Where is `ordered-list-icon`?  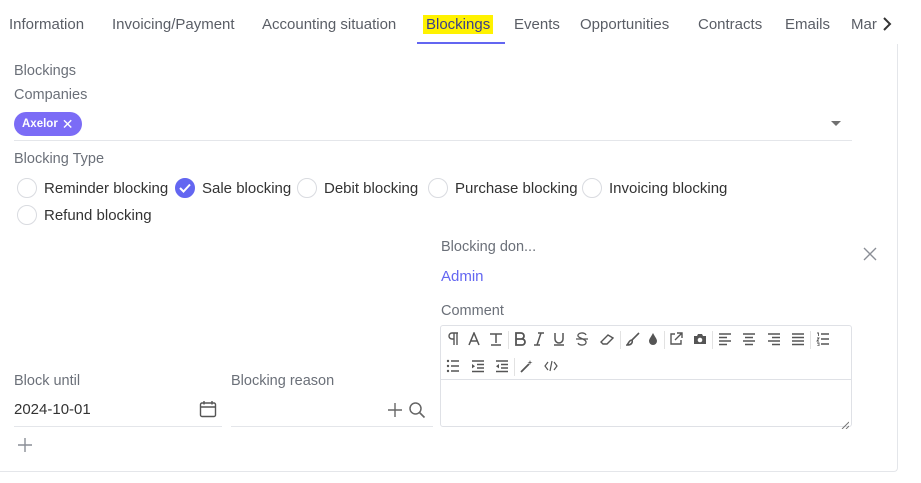
ordered-list-icon is located at coordinates (823, 339).